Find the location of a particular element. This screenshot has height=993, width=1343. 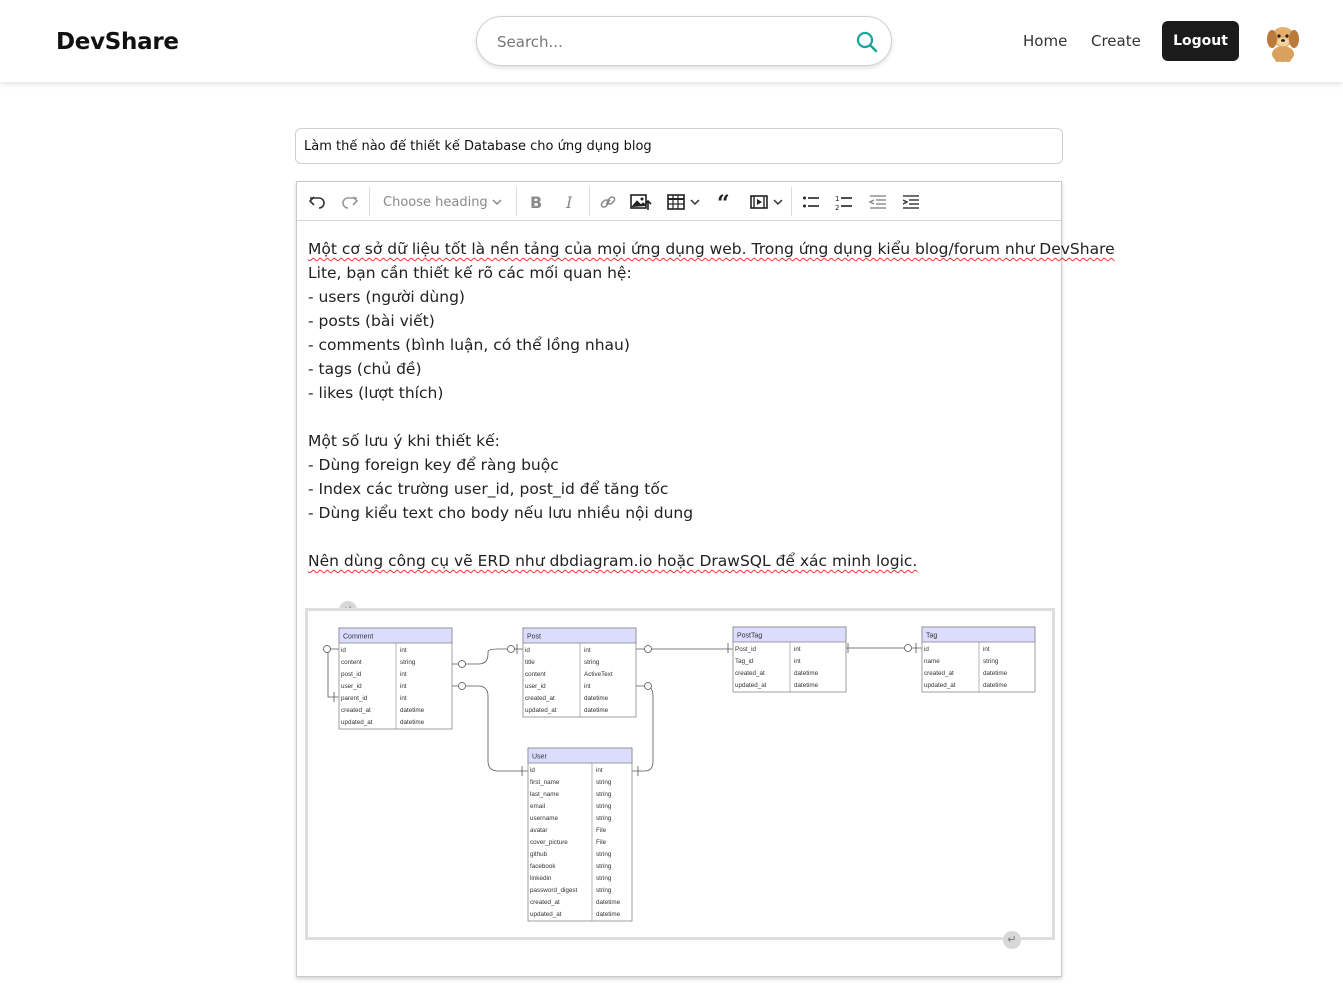

erd-field-name: avatar is located at coordinates (539, 830).